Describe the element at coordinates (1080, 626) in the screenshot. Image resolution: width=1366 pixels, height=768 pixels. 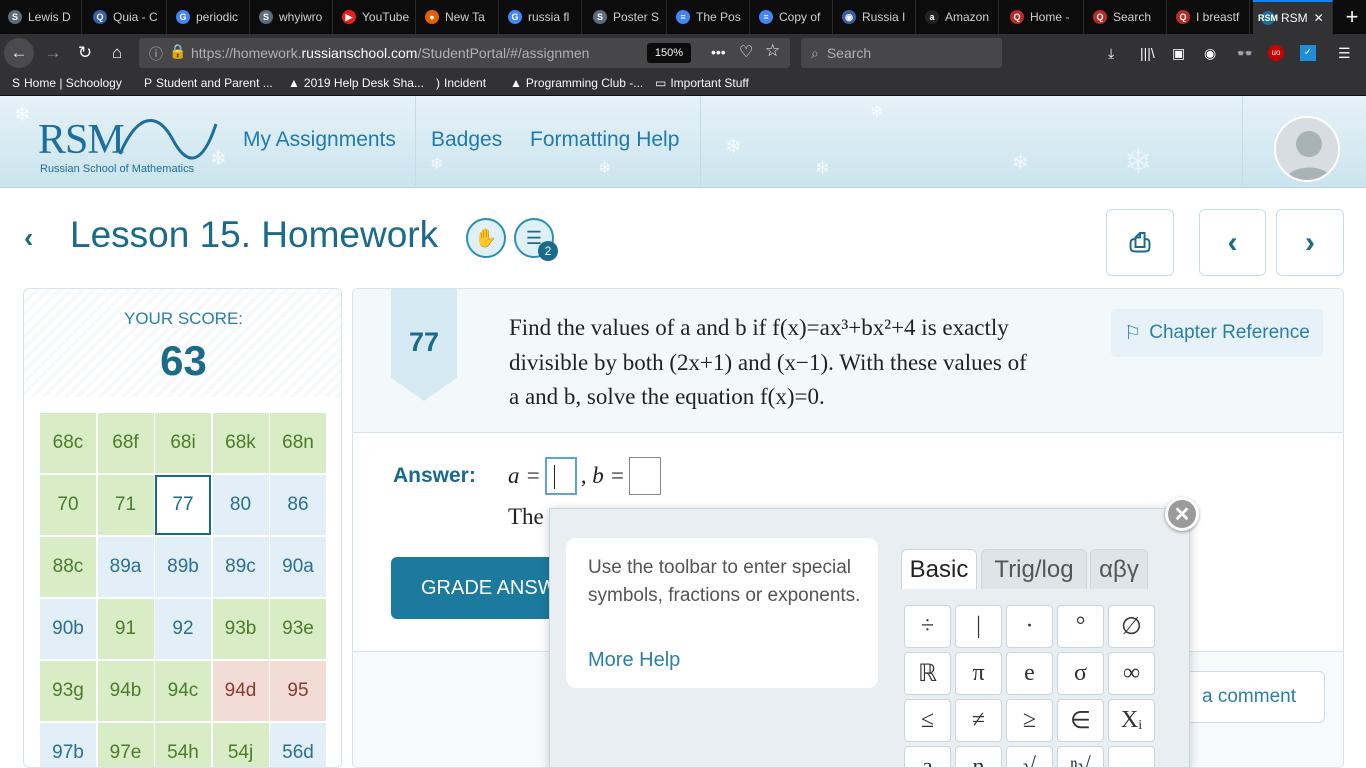
I see `symbol-key: °` at that location.